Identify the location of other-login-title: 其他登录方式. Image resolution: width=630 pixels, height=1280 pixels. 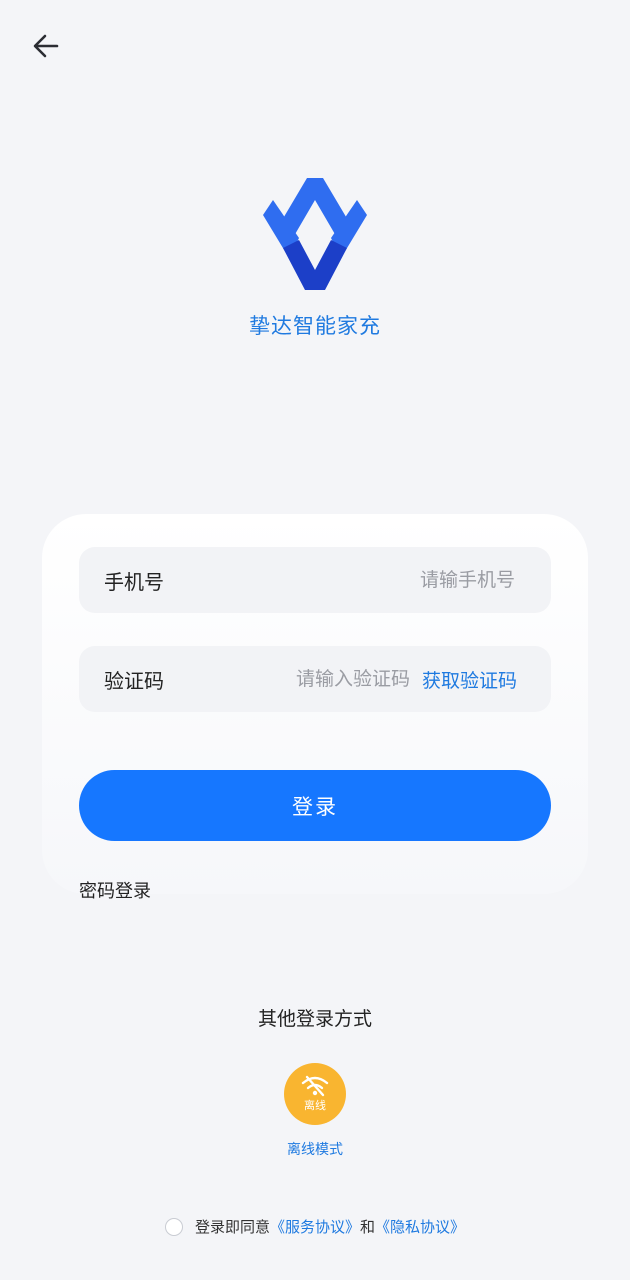
(314, 1019).